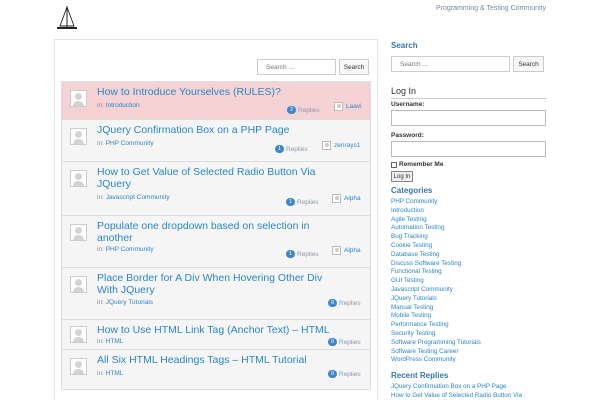 The width and height of the screenshot is (600, 400). I want to click on topic-last-user: Laavi, so click(348, 106).